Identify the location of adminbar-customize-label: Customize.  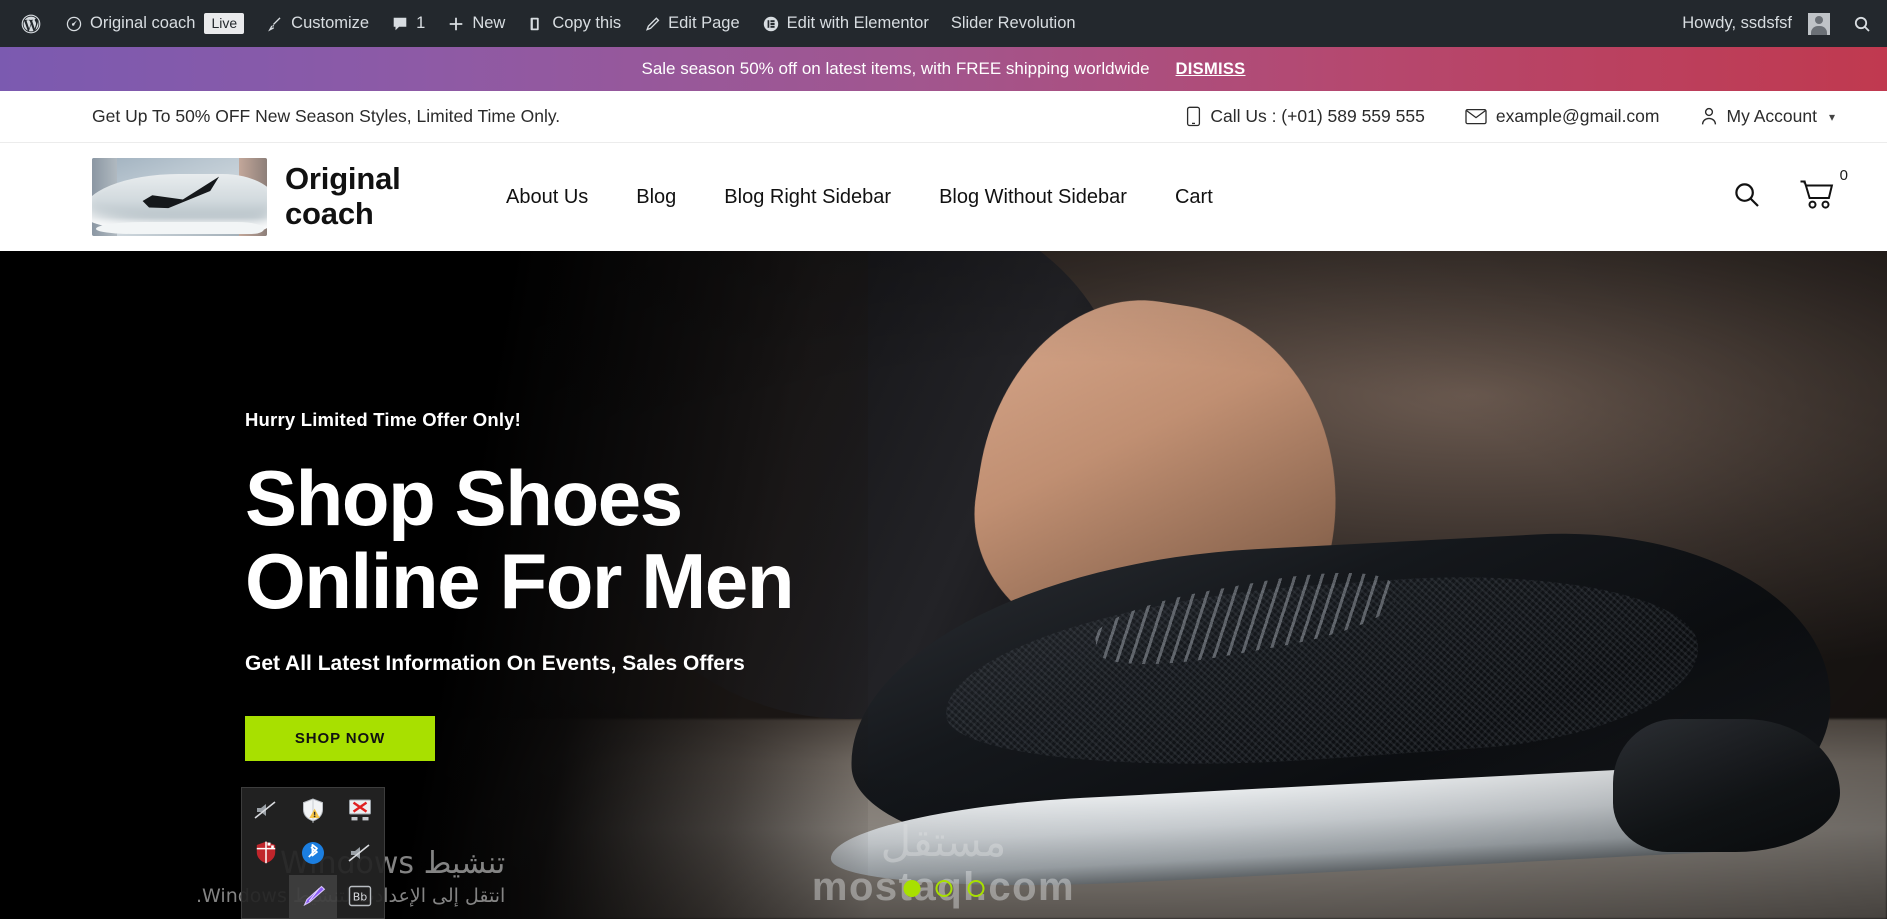
(330, 23).